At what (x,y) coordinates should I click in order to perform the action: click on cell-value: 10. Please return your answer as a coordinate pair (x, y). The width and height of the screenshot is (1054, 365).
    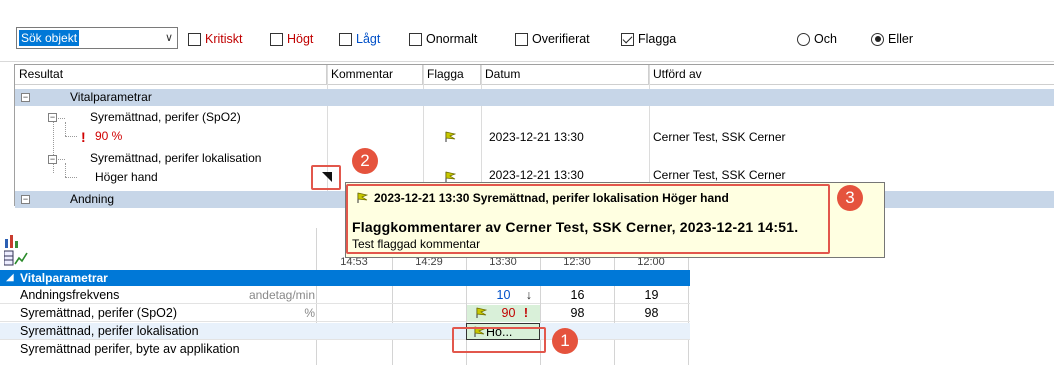
    Looking at the image, I should click on (503, 295).